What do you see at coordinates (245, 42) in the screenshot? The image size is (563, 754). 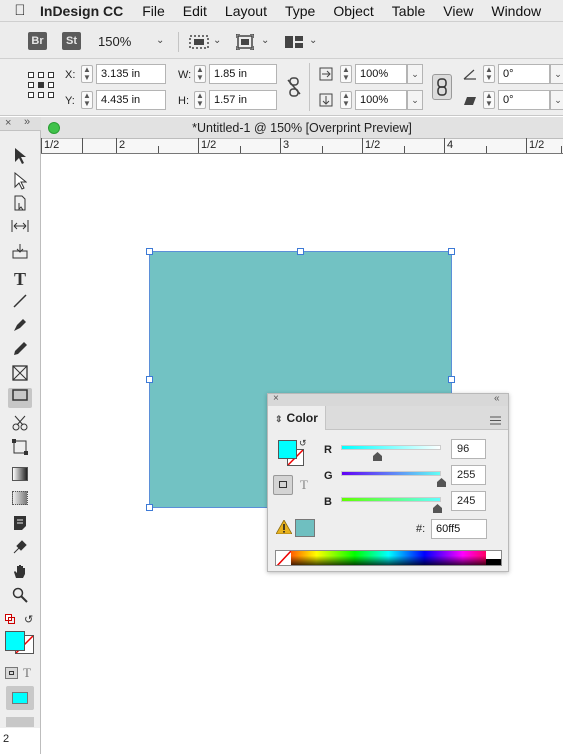 I see `screen-mode-icon` at bounding box center [245, 42].